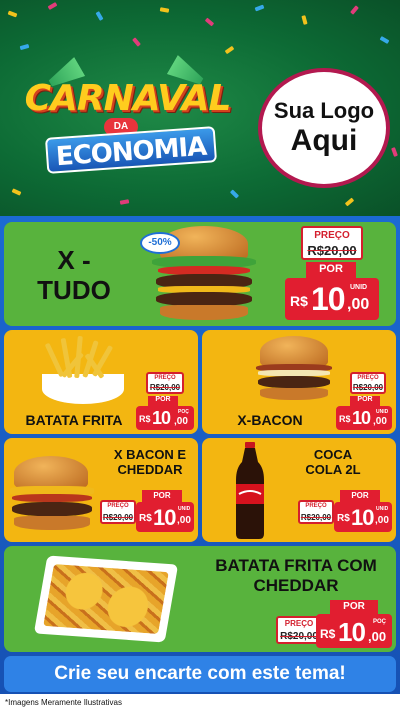 This screenshot has width=400, height=711. Describe the element at coordinates (324, 110) in the screenshot. I see `logo-text-line1: Sua Logo` at that location.